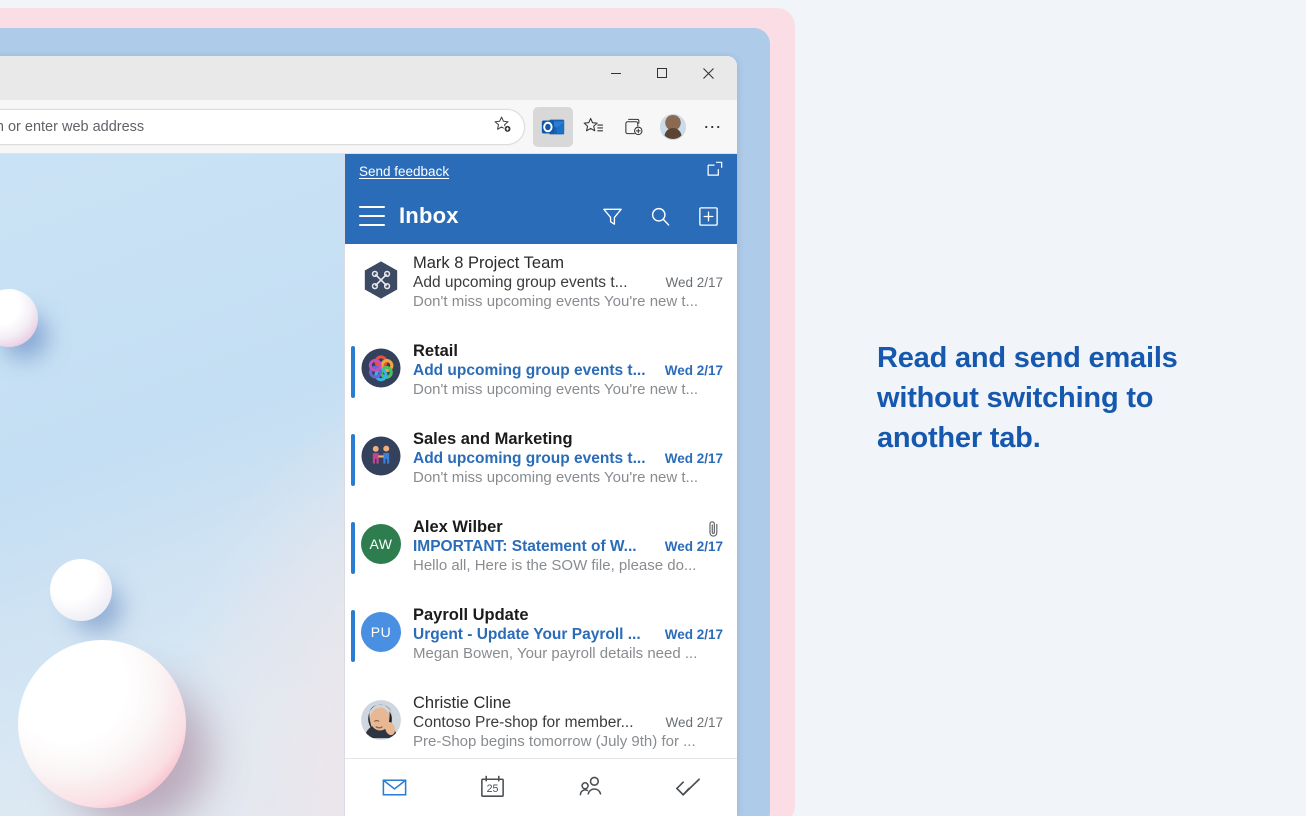 Image resolution: width=1306 pixels, height=816 pixels. Describe the element at coordinates (612, 216) in the screenshot. I see `filter-icon` at that location.